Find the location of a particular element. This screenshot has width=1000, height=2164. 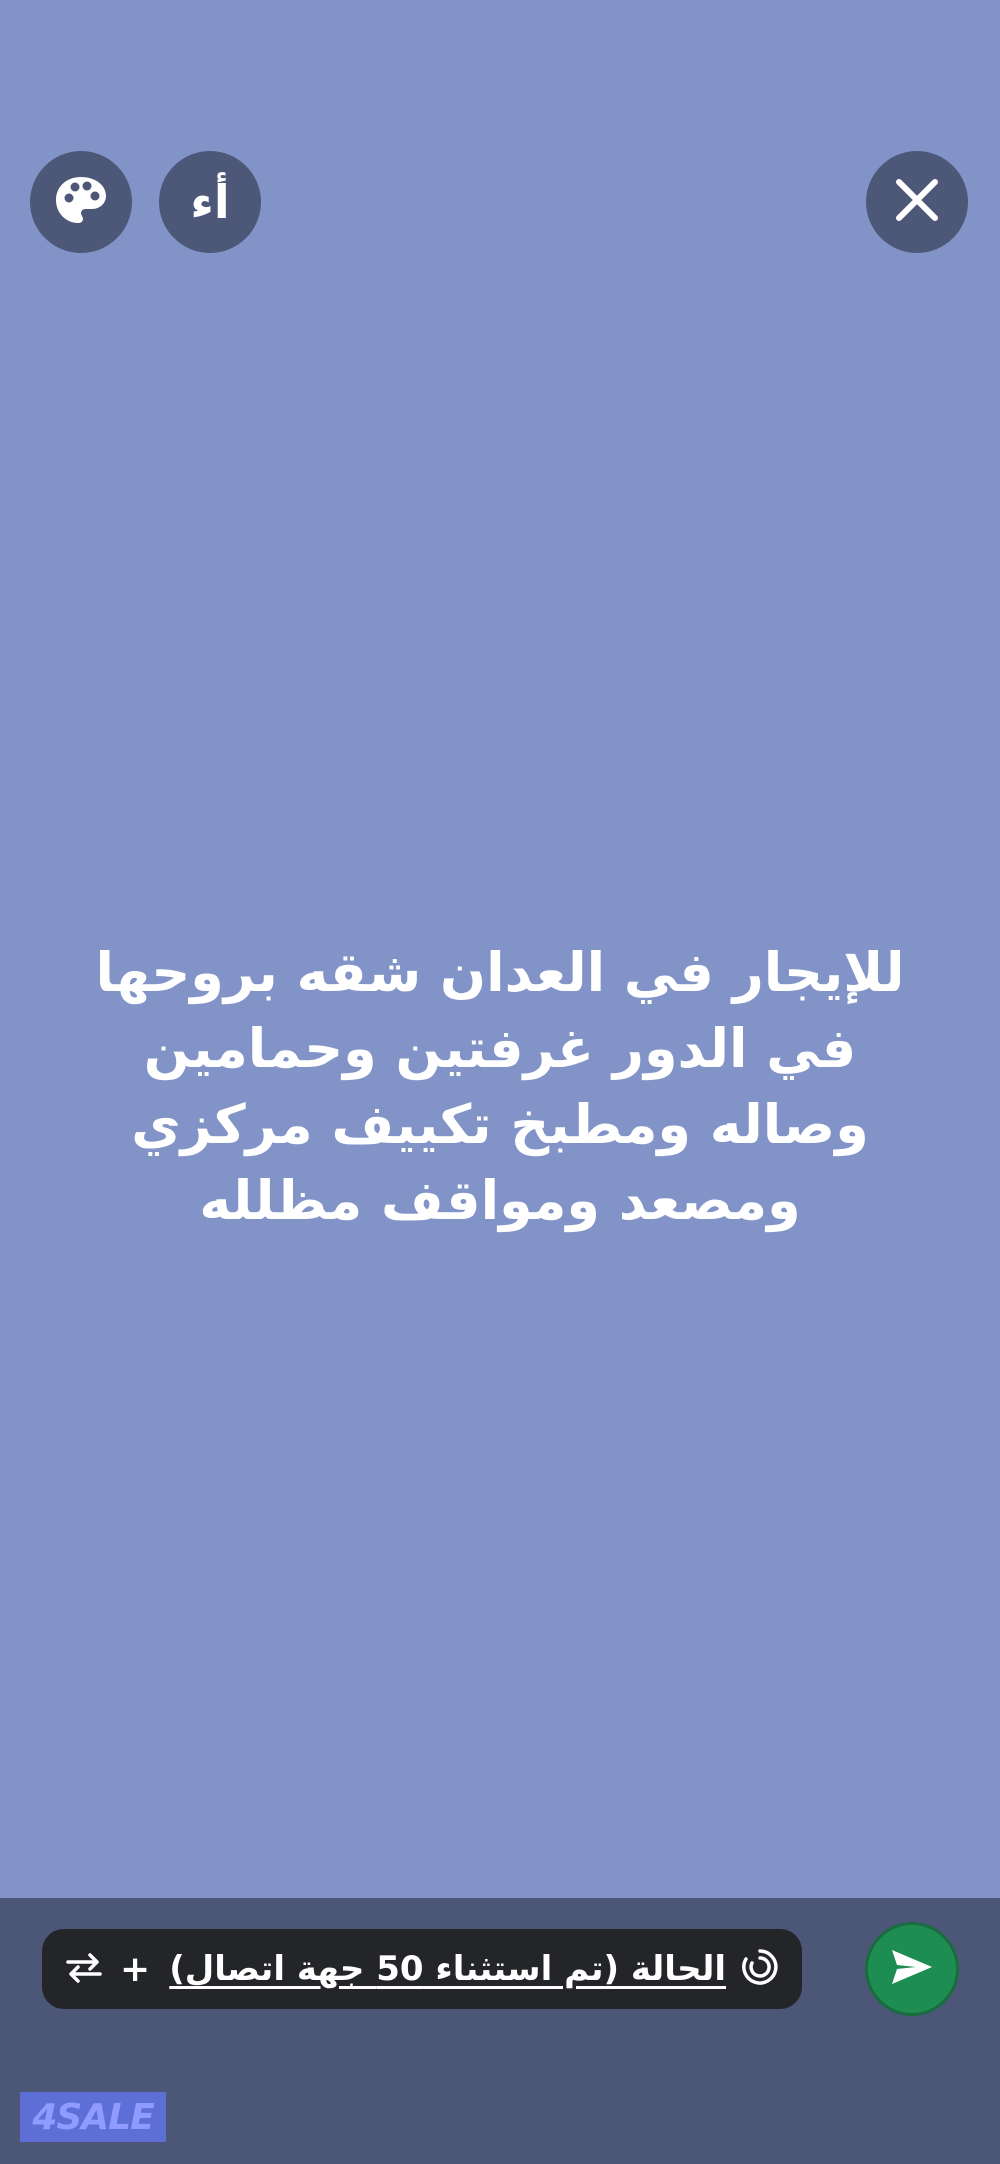

font-button-label: أء is located at coordinates (210, 202).